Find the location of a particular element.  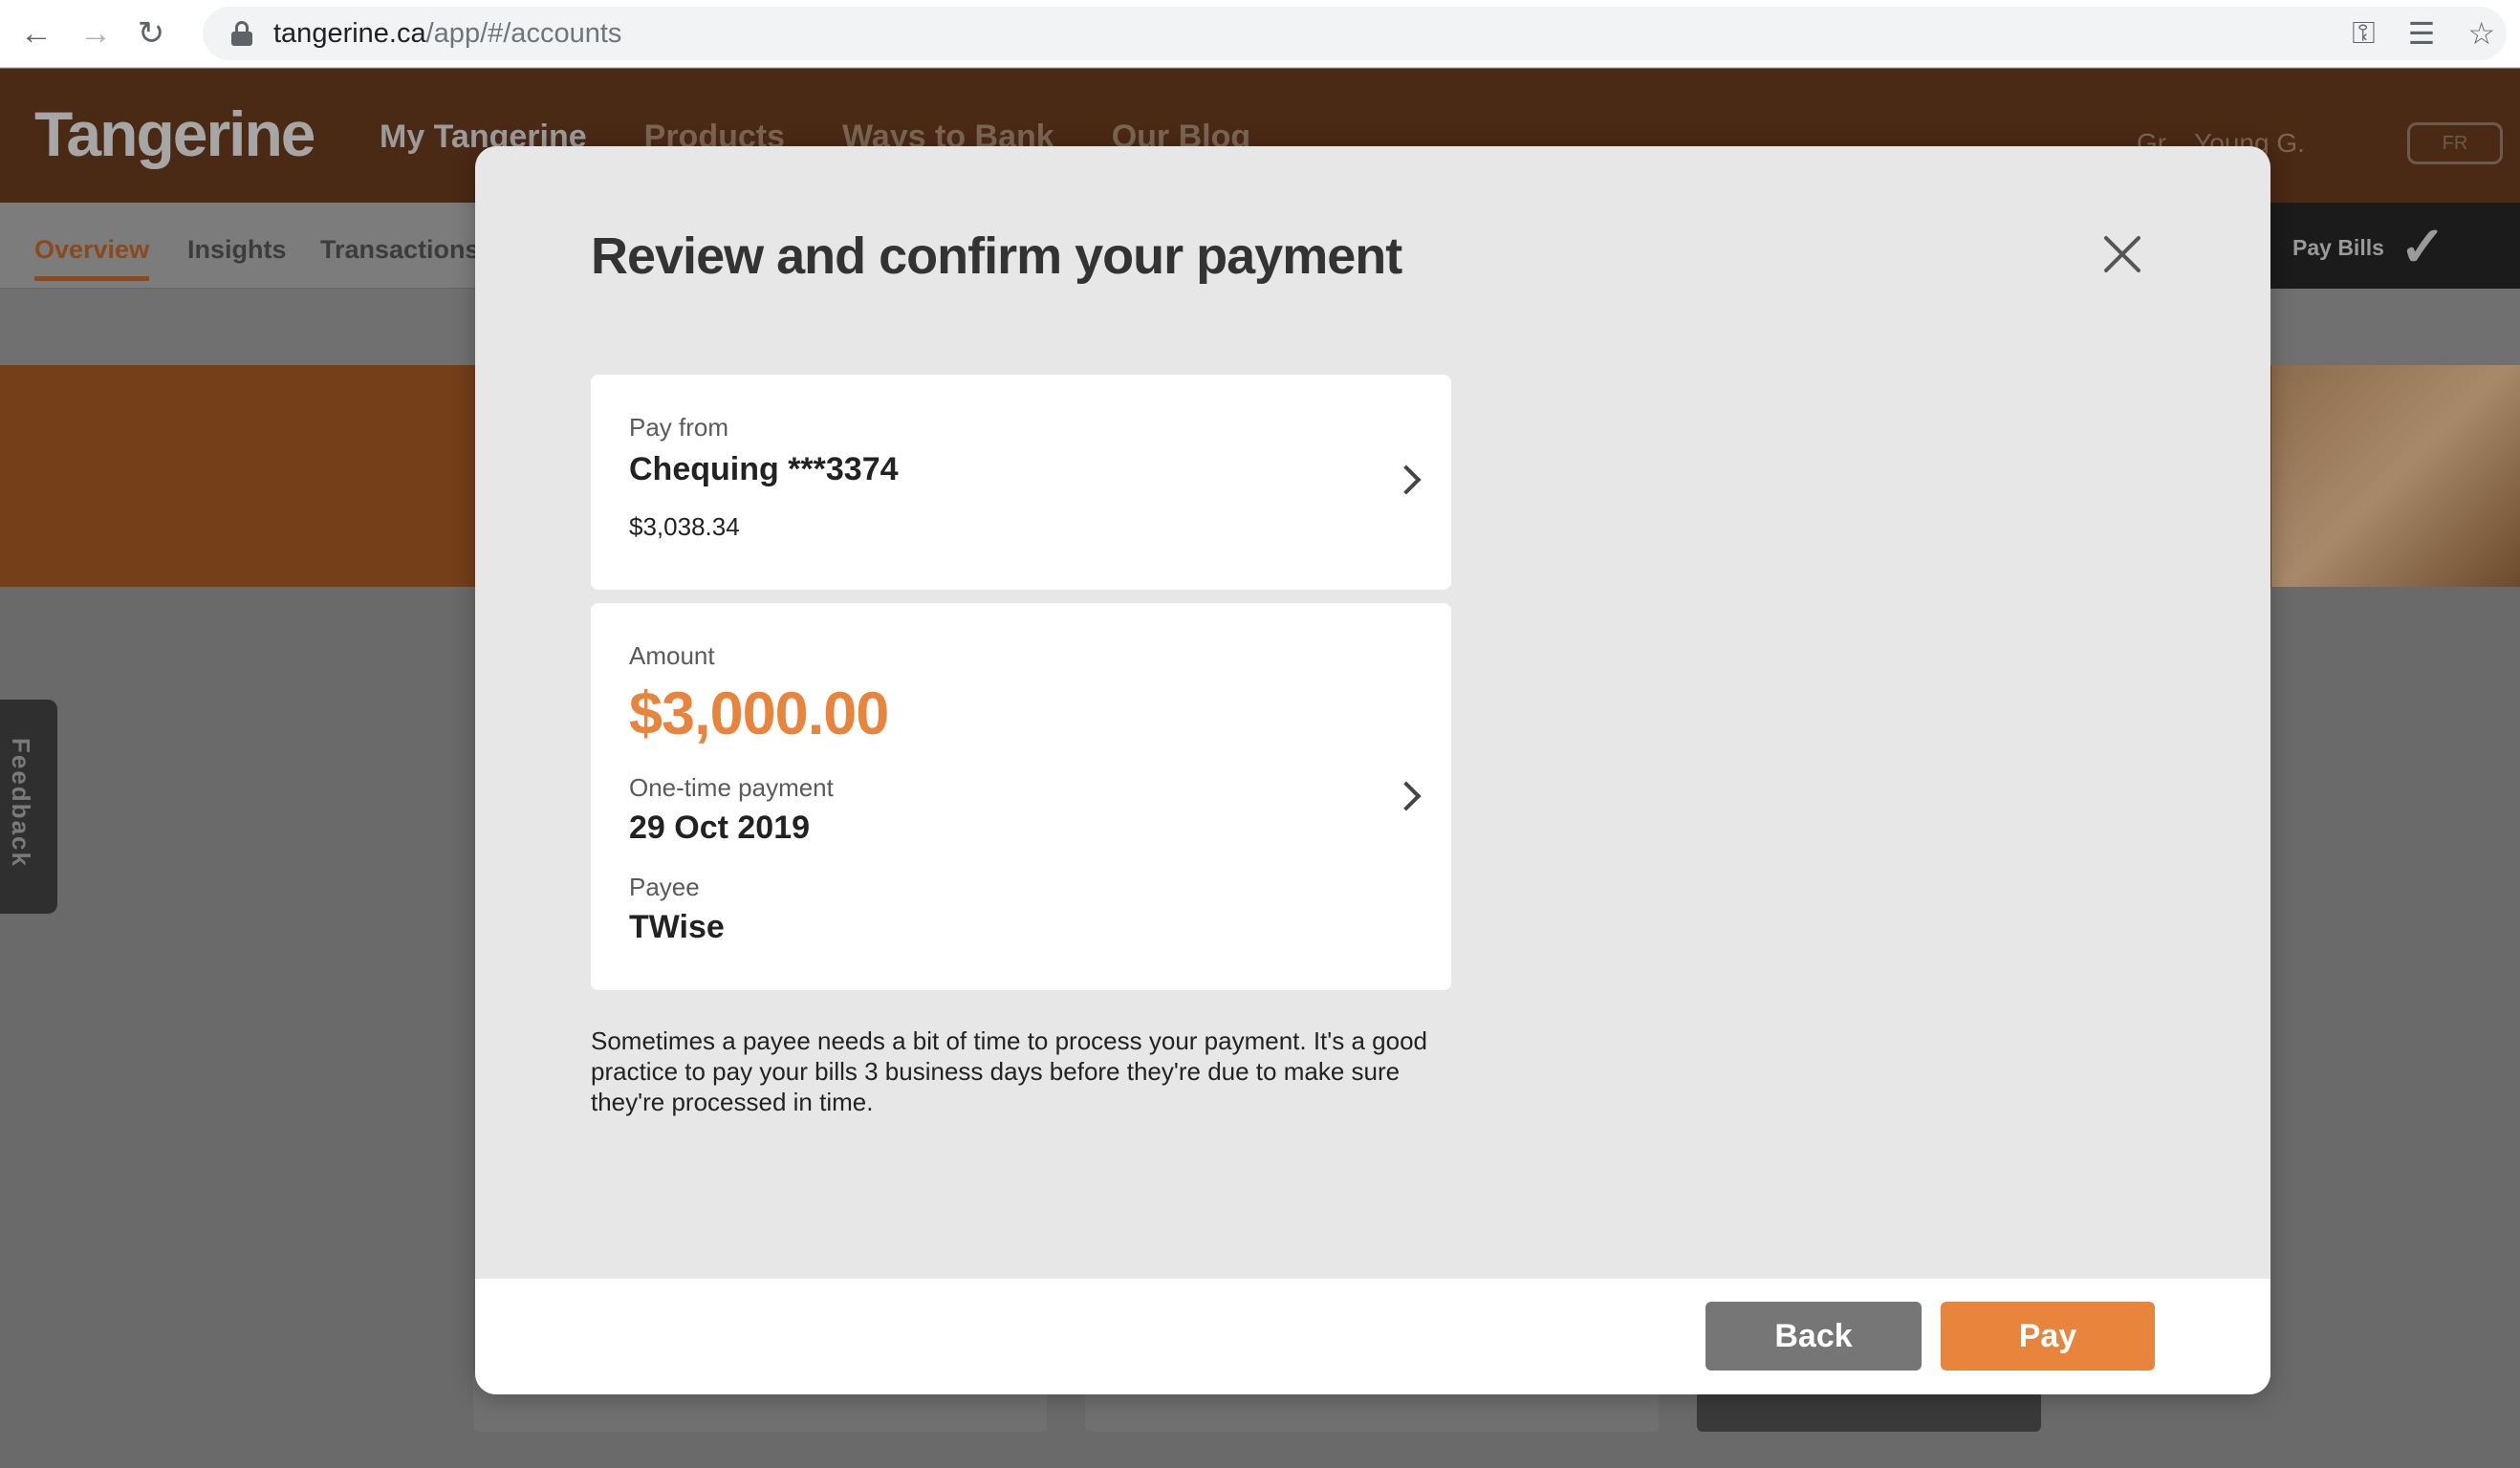

pay-bills-label: Pay Bills is located at coordinates (2338, 247).